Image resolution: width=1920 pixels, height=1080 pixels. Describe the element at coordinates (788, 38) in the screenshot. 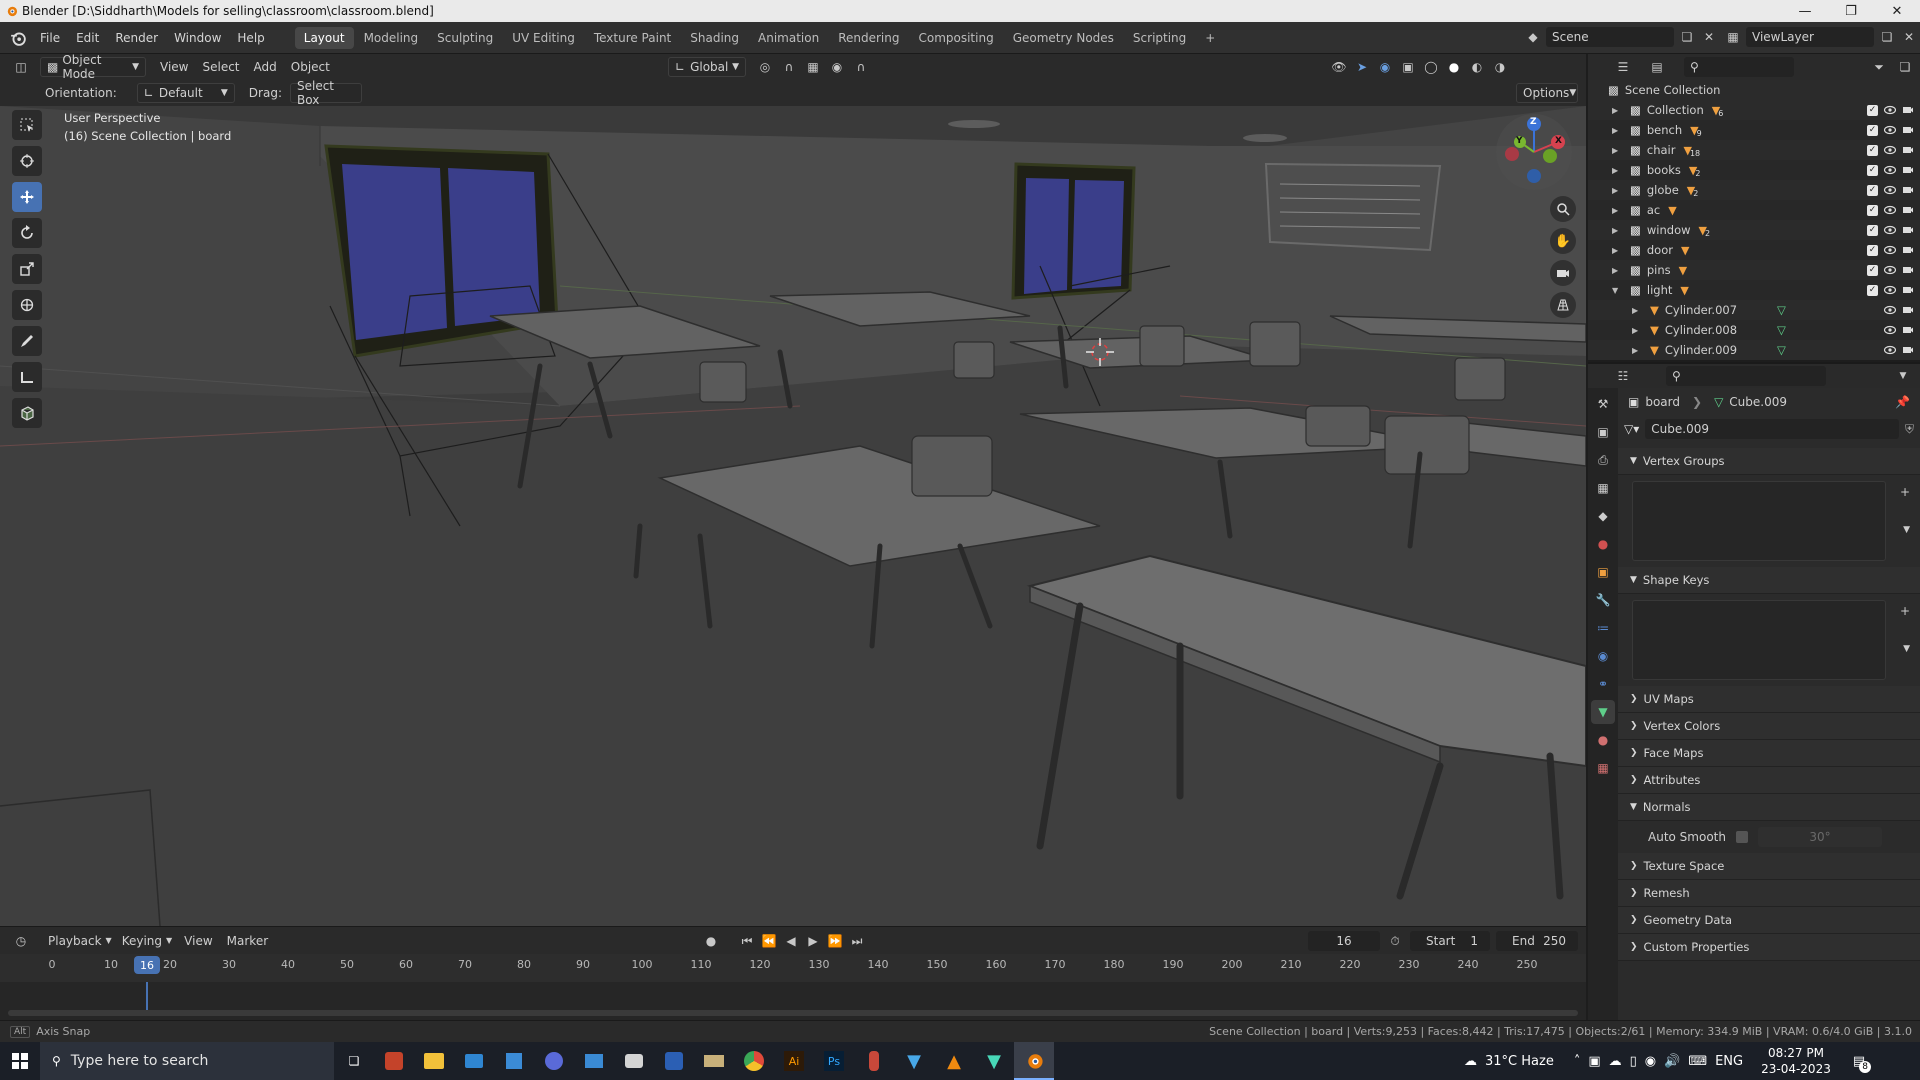

I see `tab-animation: Animation` at that location.